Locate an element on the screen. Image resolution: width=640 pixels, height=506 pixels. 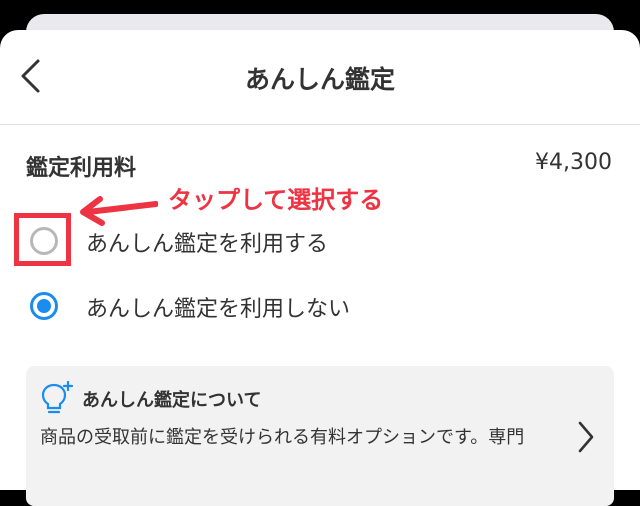
option-not-use-label: あんしん鑑定を利用しない is located at coordinates (218, 309).